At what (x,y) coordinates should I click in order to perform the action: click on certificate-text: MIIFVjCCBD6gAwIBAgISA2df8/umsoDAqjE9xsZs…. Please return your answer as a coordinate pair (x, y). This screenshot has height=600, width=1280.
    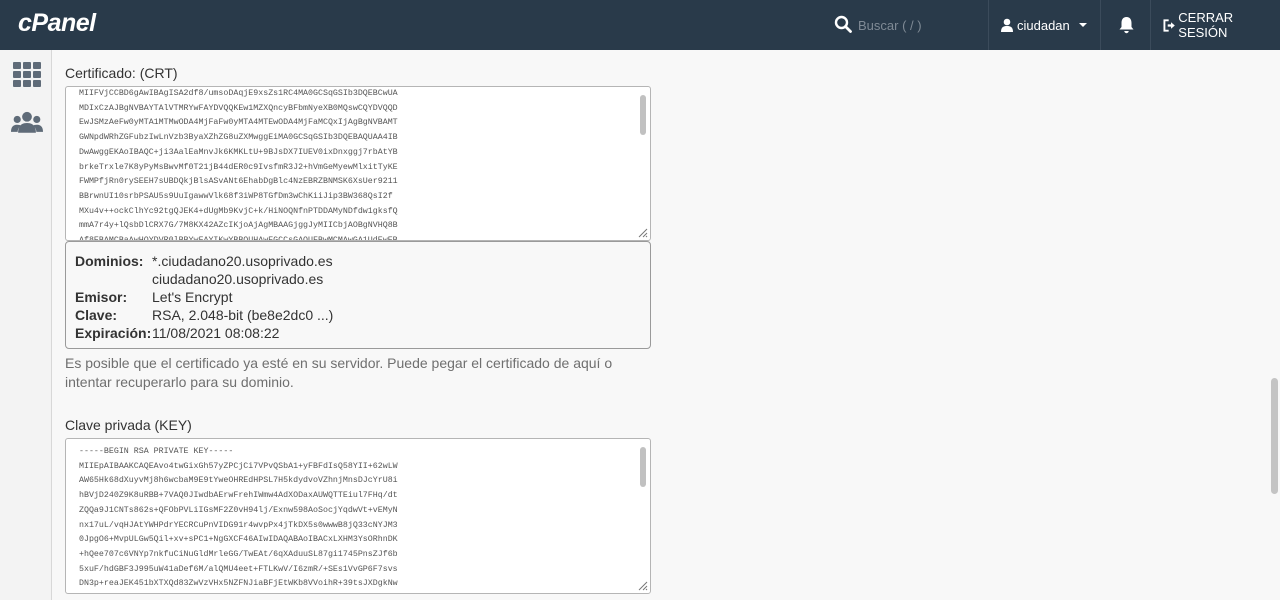
    Looking at the image, I should click on (358, 163).